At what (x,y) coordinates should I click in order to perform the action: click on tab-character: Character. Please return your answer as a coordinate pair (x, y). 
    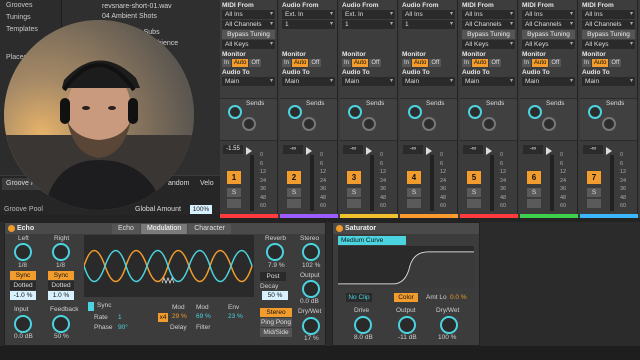
    Looking at the image, I should click on (209, 229).